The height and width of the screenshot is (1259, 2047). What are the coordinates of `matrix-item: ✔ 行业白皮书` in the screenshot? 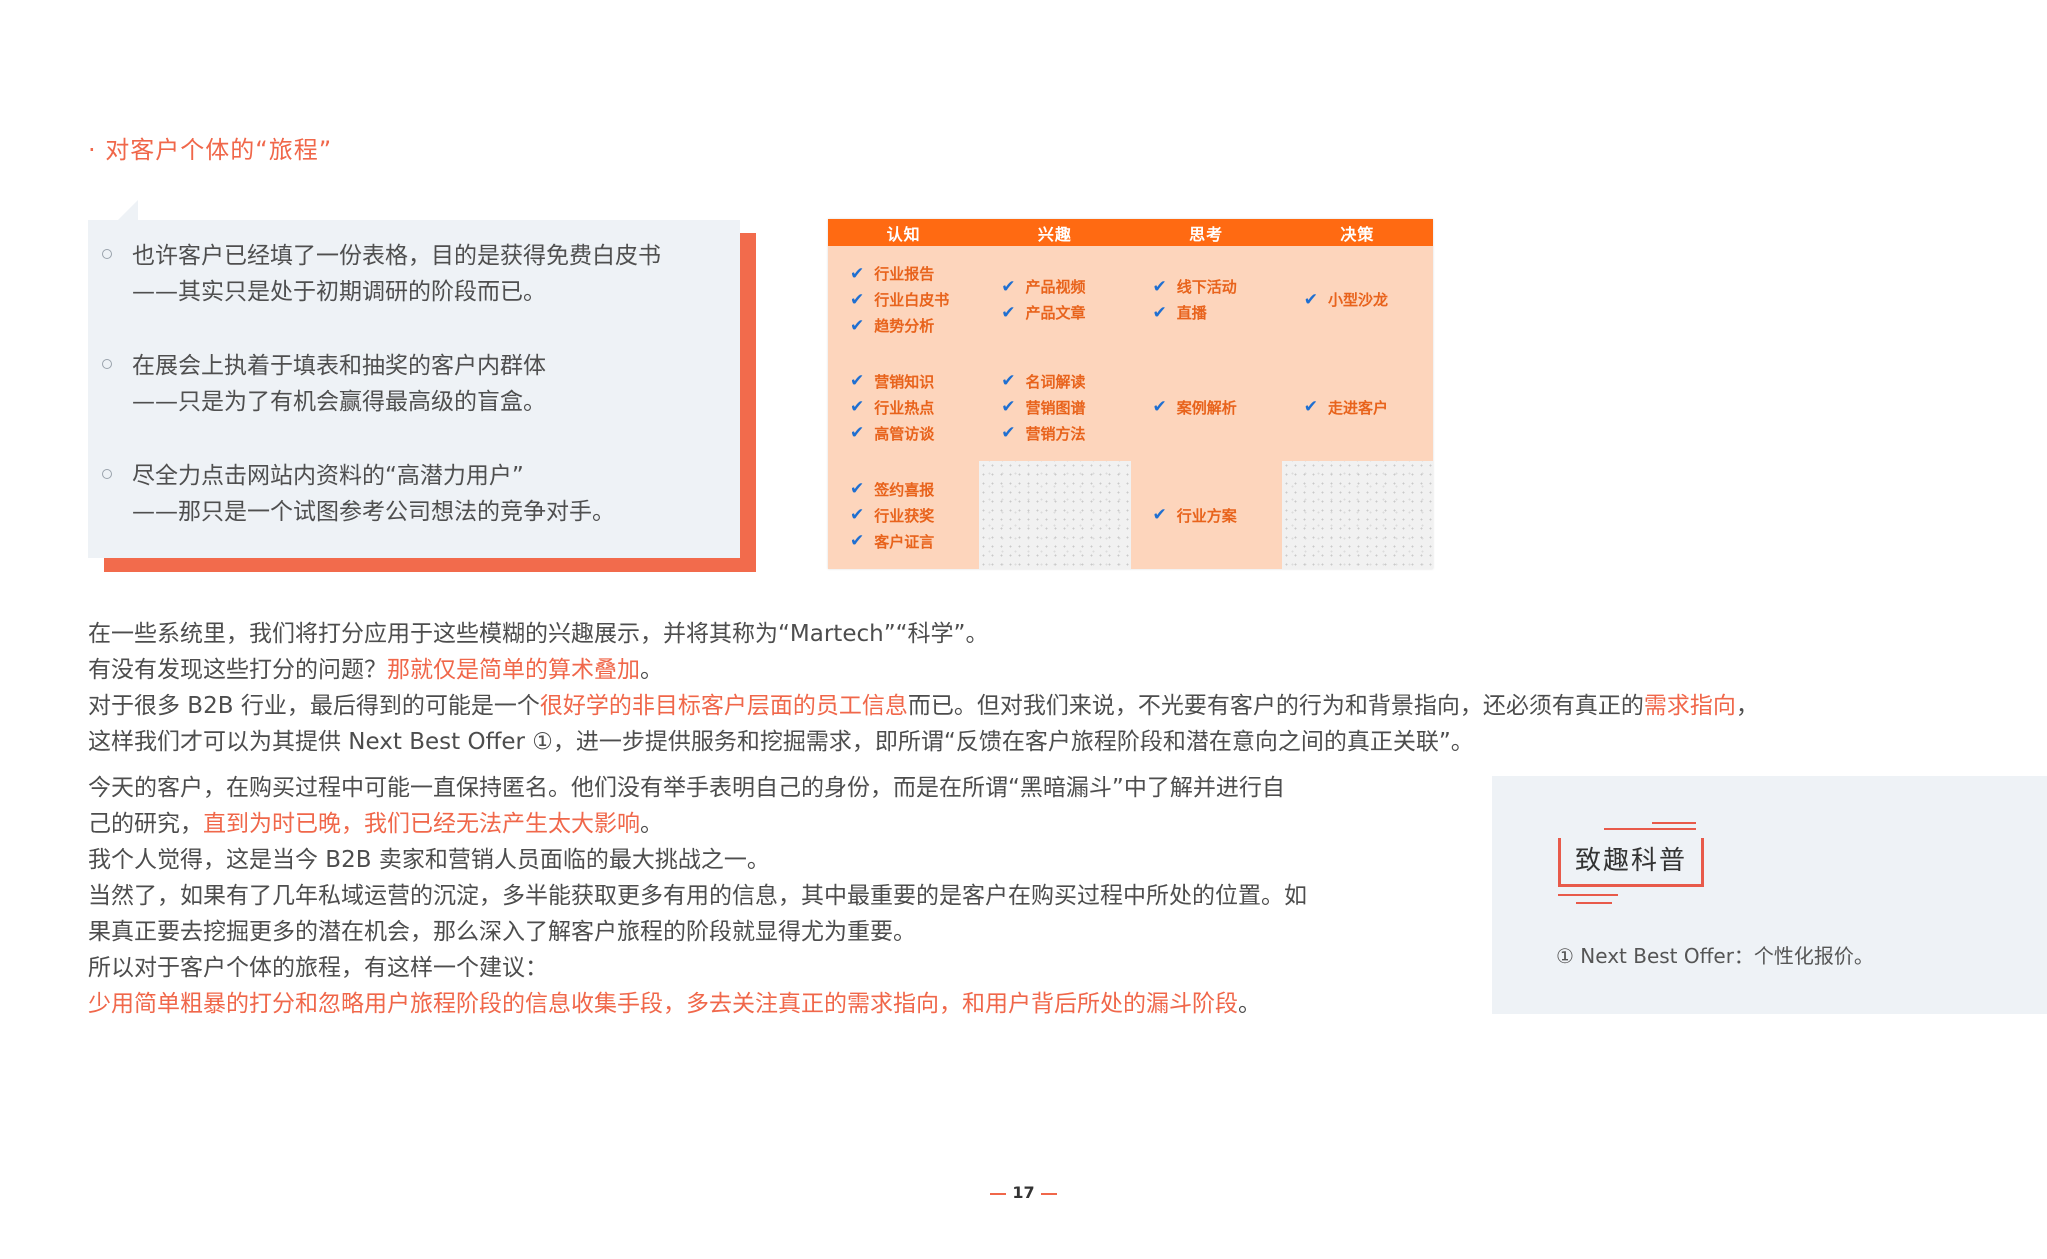 It's located at (914, 299).